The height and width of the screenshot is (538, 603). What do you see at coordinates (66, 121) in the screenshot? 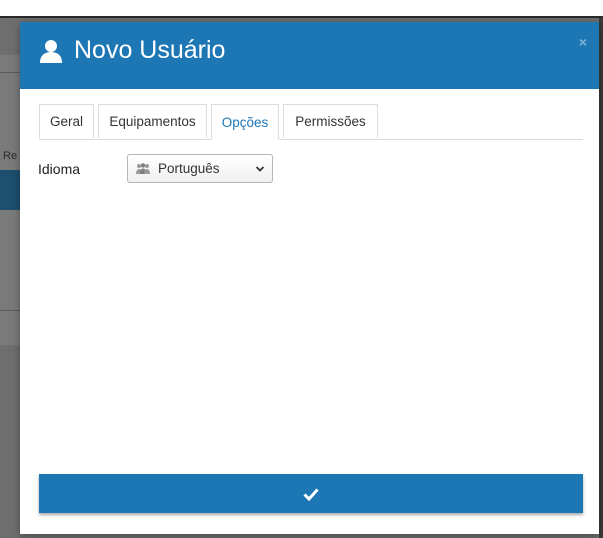
I see `tab-geral: Geral` at bounding box center [66, 121].